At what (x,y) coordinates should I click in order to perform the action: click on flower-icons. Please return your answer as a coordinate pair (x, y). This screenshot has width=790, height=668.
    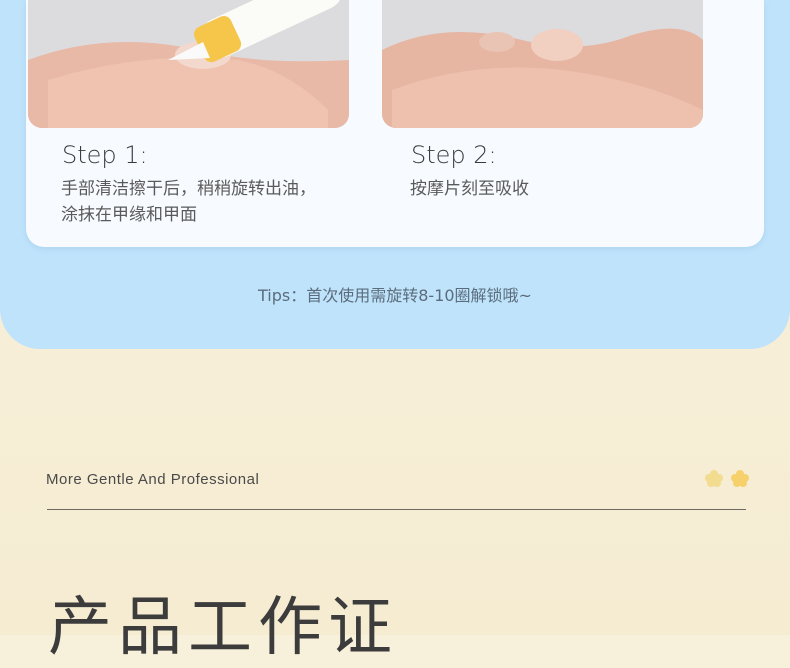
    Looking at the image, I should click on (728, 479).